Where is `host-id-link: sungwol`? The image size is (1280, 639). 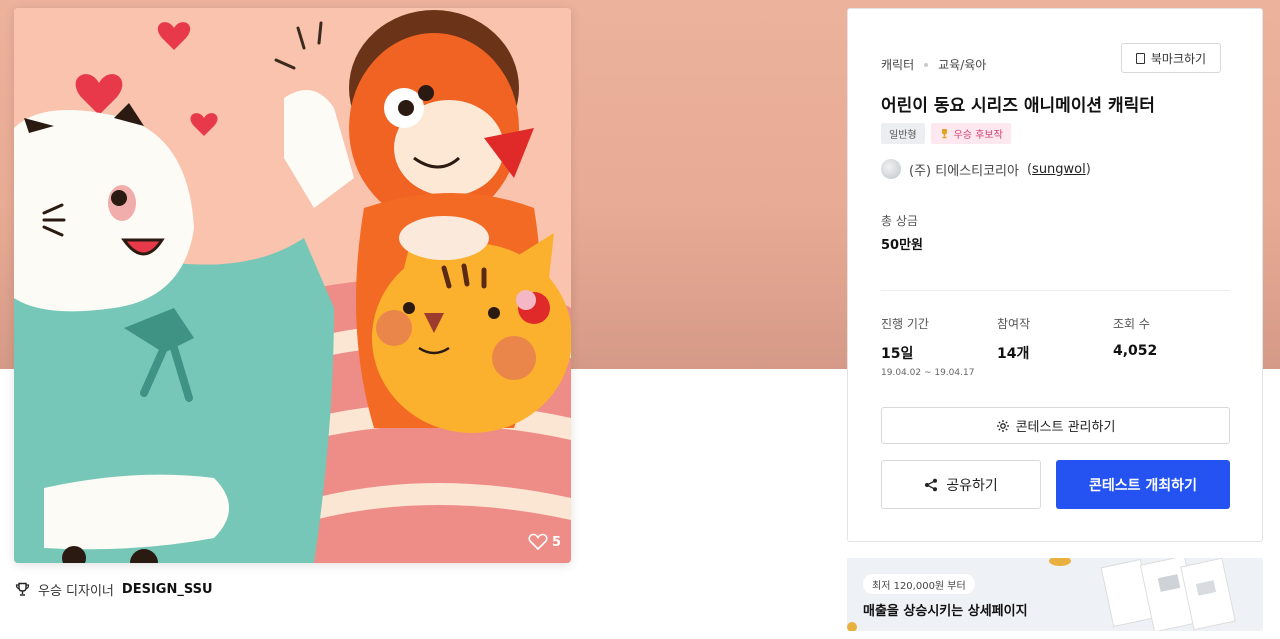 host-id-link: sungwol is located at coordinates (1059, 169).